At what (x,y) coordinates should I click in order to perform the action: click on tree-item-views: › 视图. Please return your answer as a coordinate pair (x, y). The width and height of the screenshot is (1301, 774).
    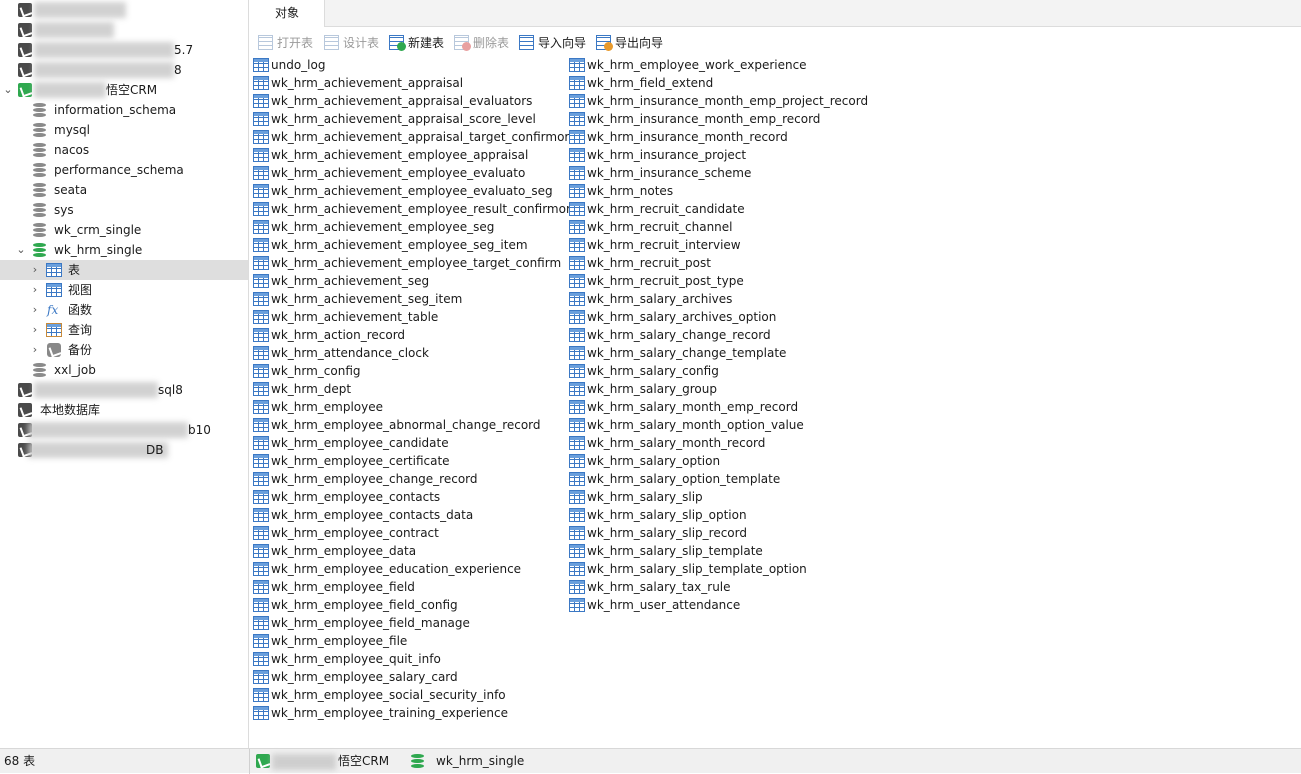
    Looking at the image, I should click on (124, 290).